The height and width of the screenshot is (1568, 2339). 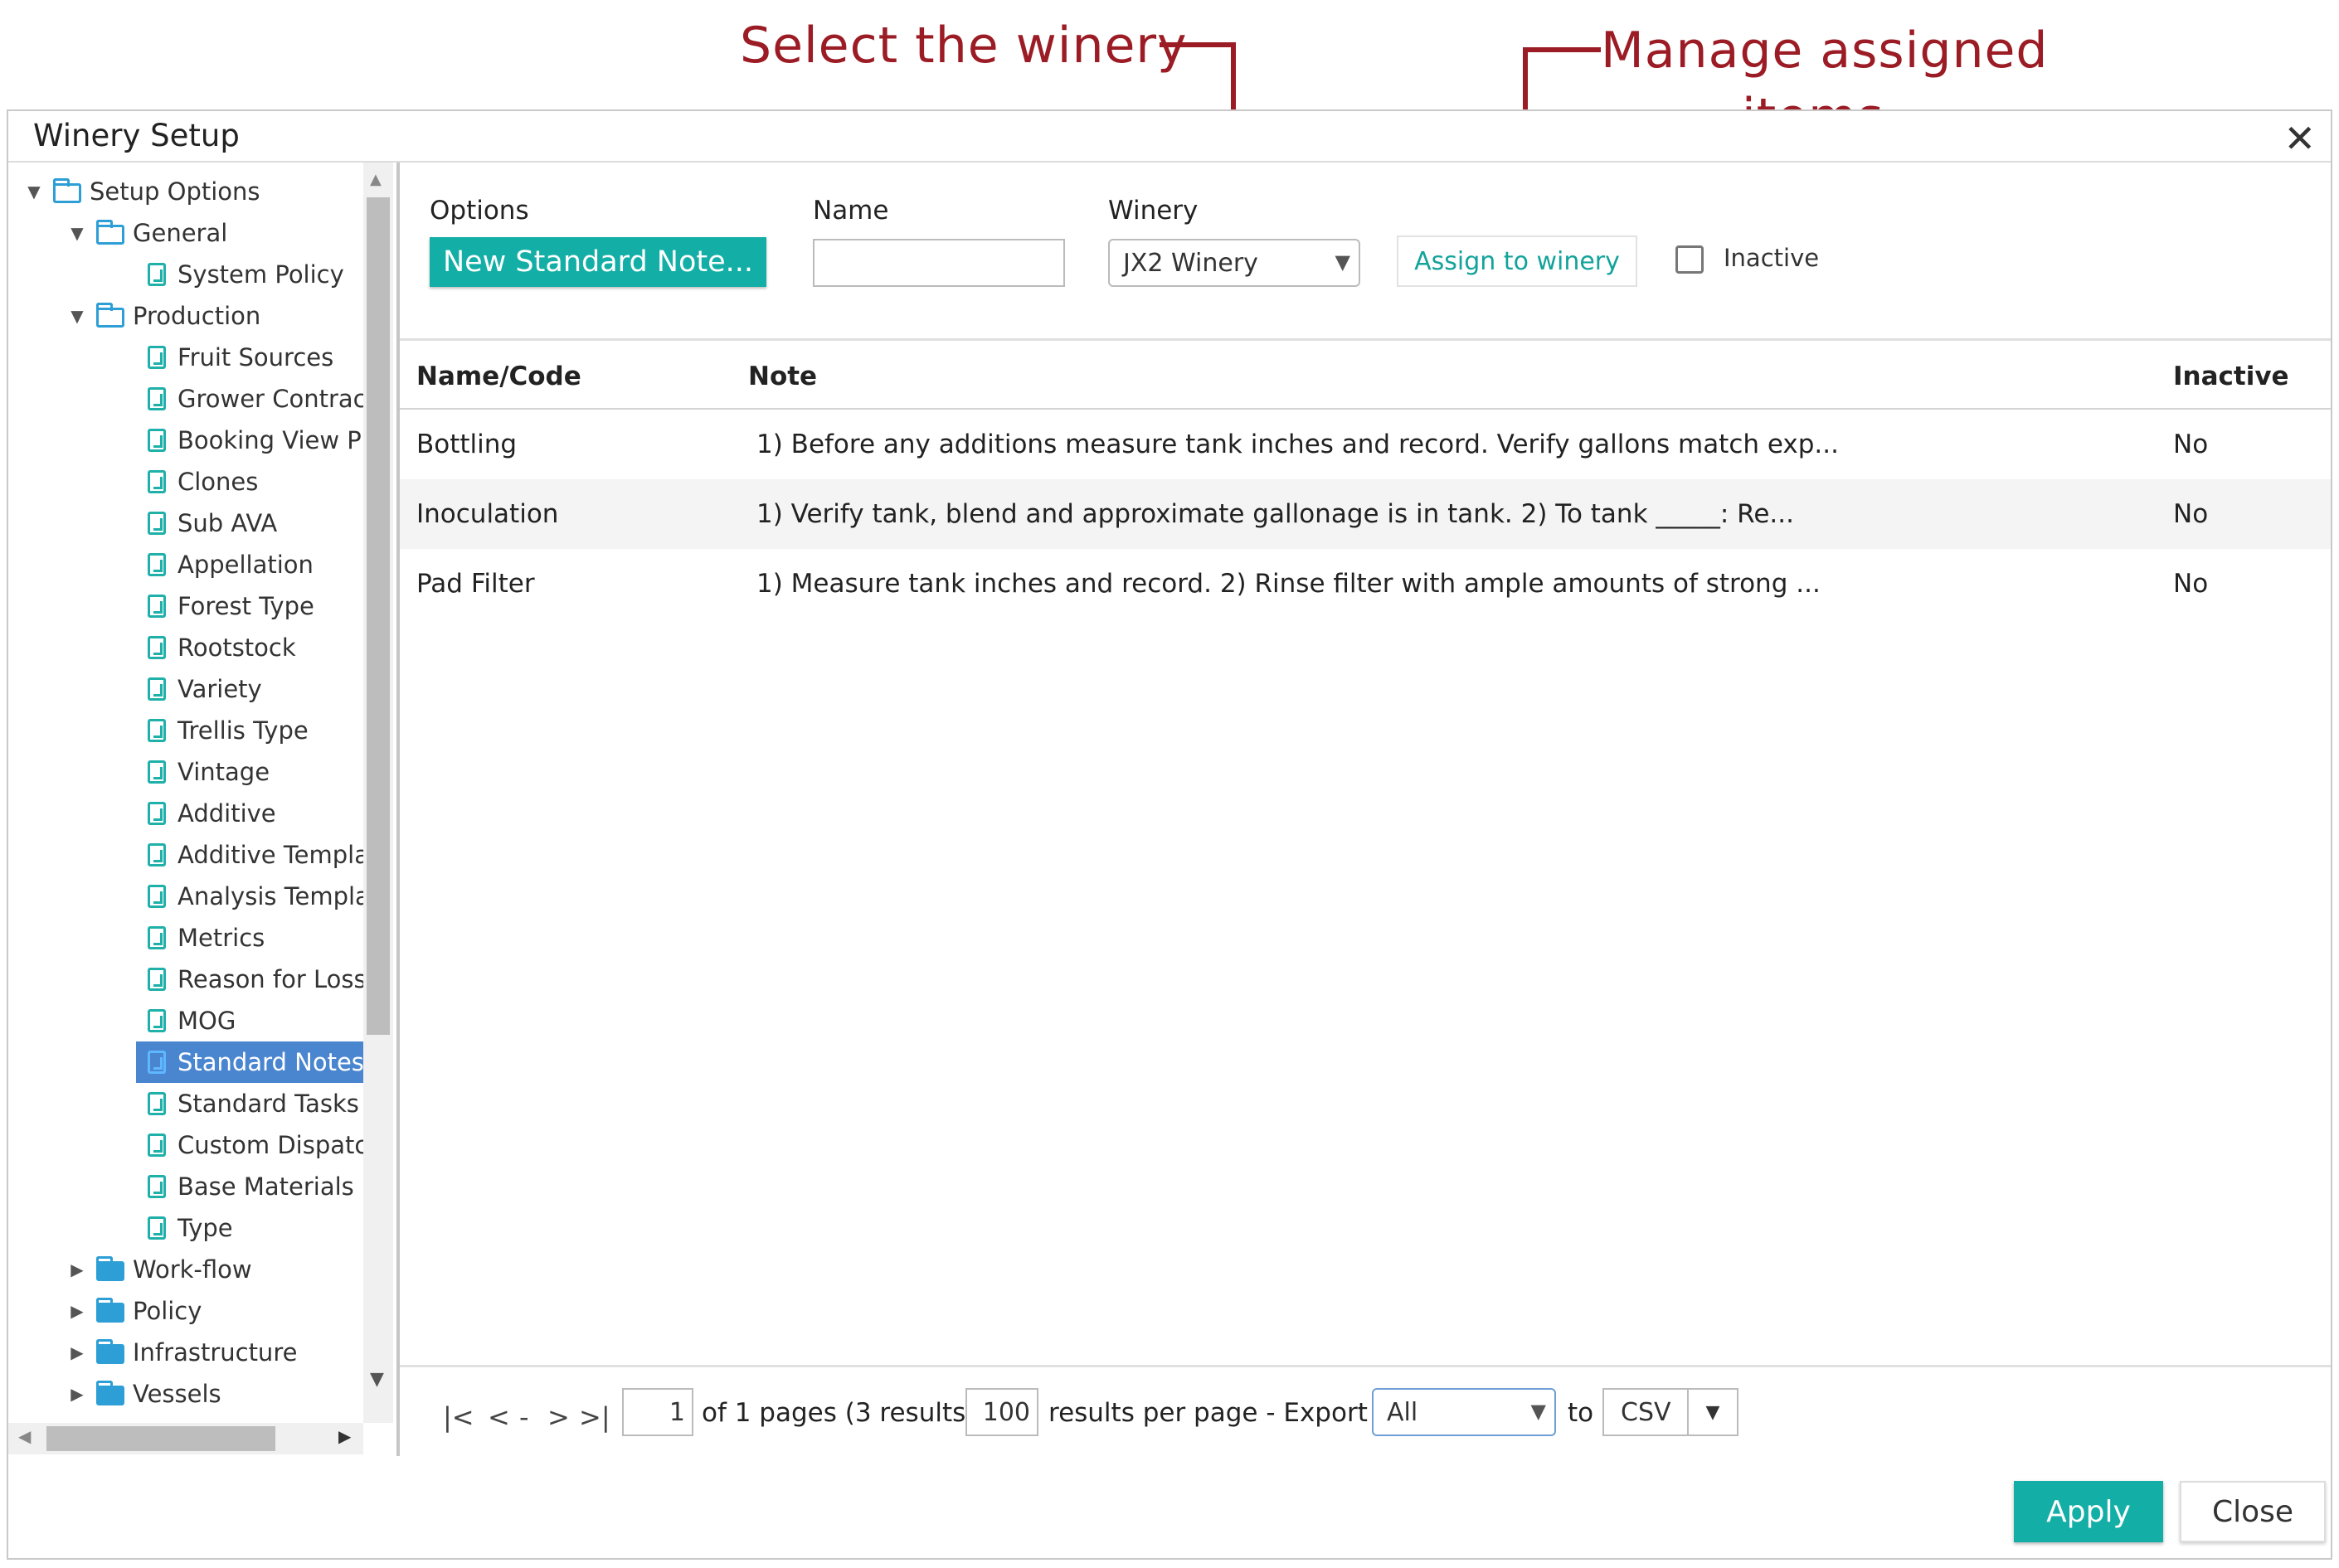 What do you see at coordinates (272, 1145) in the screenshot?
I see `tree-item-label: Custom Dispatc` at bounding box center [272, 1145].